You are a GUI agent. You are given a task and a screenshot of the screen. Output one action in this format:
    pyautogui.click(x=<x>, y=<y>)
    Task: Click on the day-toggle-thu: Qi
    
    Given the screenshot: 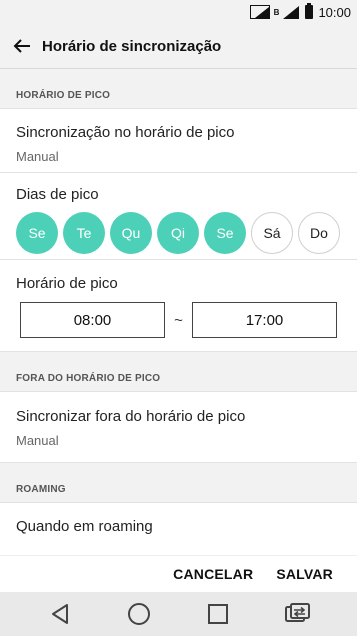 What is the action you would take?
    pyautogui.click(x=178, y=233)
    